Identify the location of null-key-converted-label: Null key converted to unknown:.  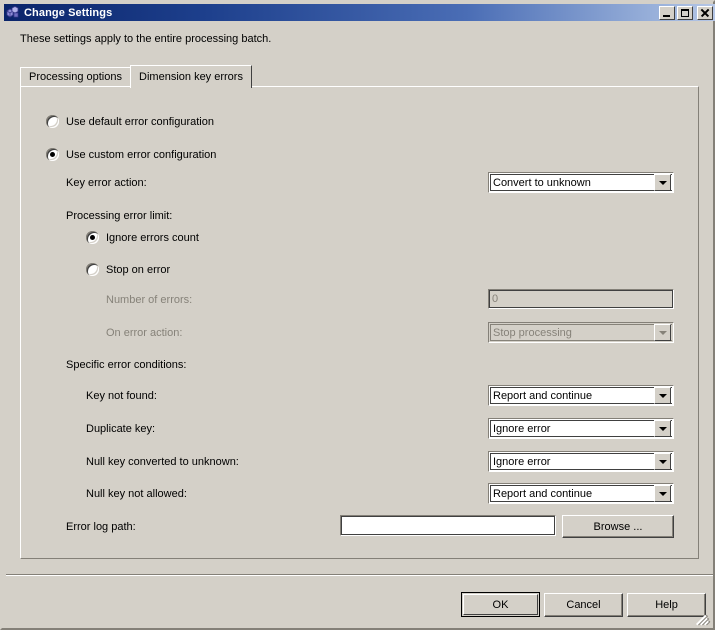
(162, 462).